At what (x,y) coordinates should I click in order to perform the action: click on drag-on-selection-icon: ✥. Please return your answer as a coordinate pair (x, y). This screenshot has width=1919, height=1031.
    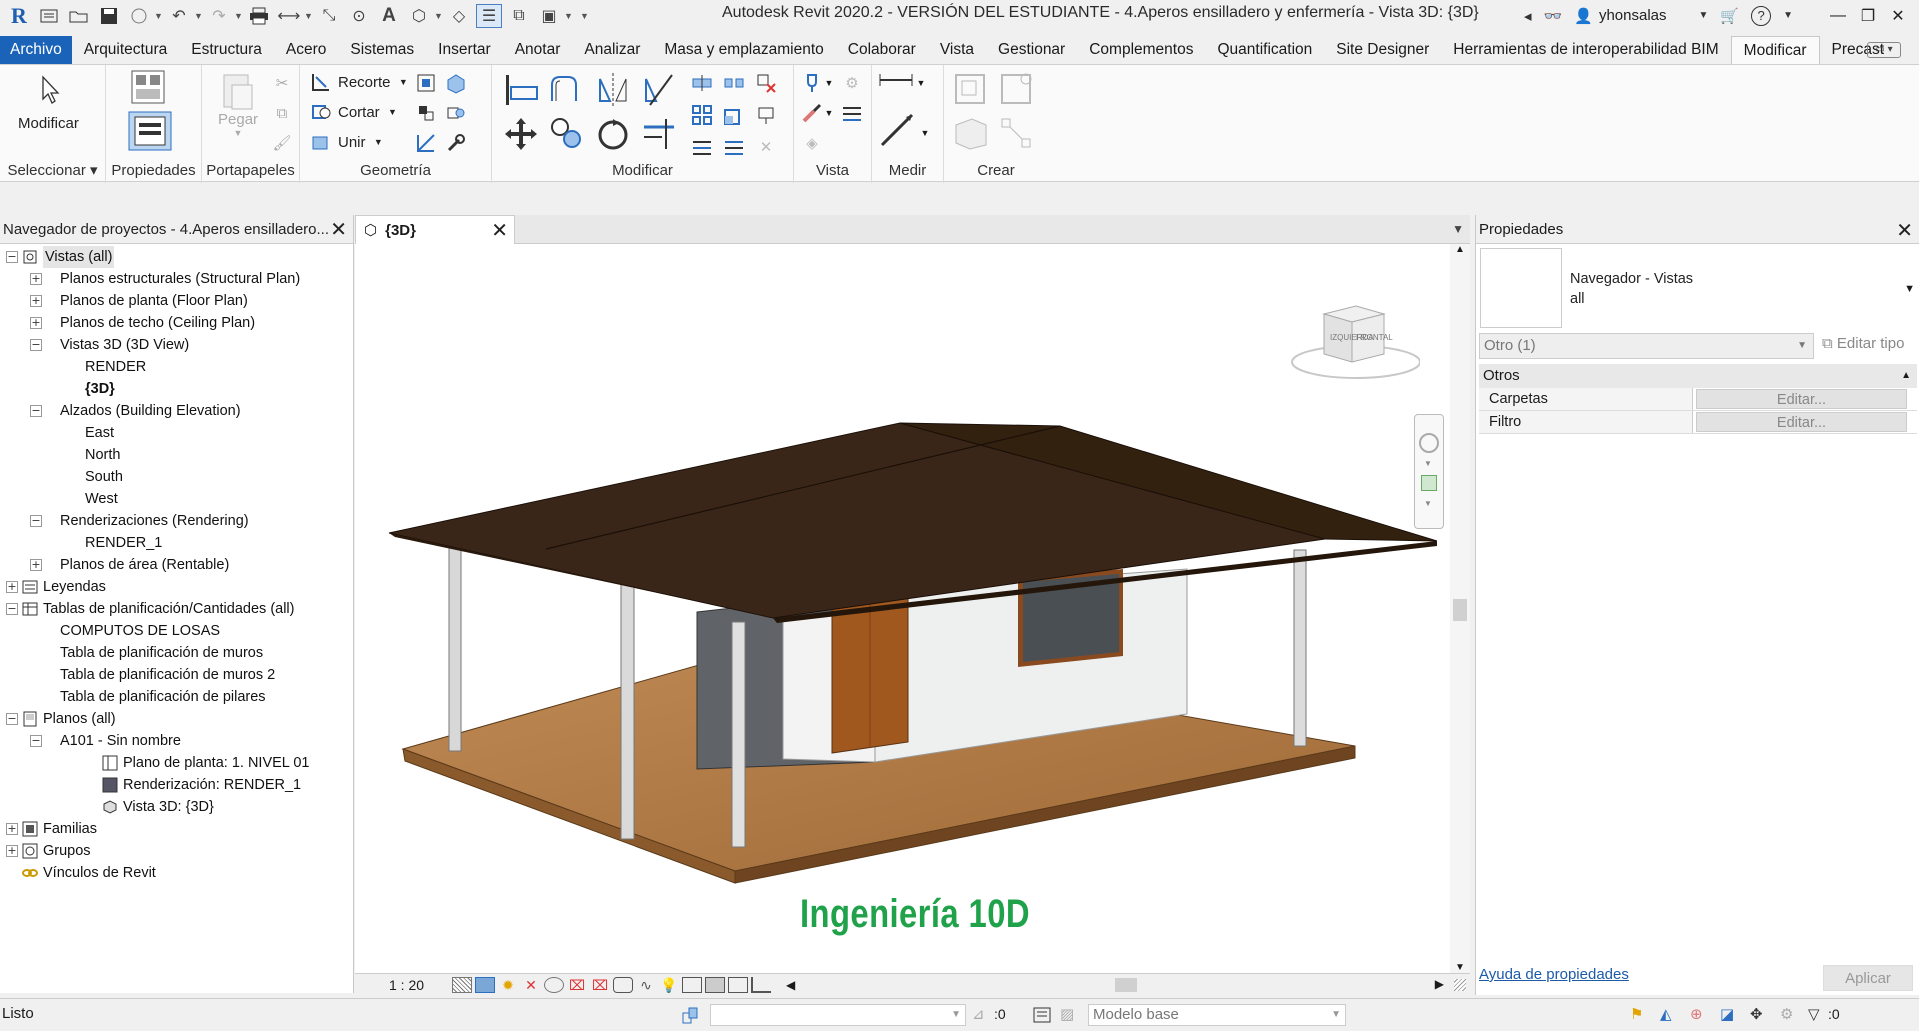
    Looking at the image, I should click on (1760, 1015).